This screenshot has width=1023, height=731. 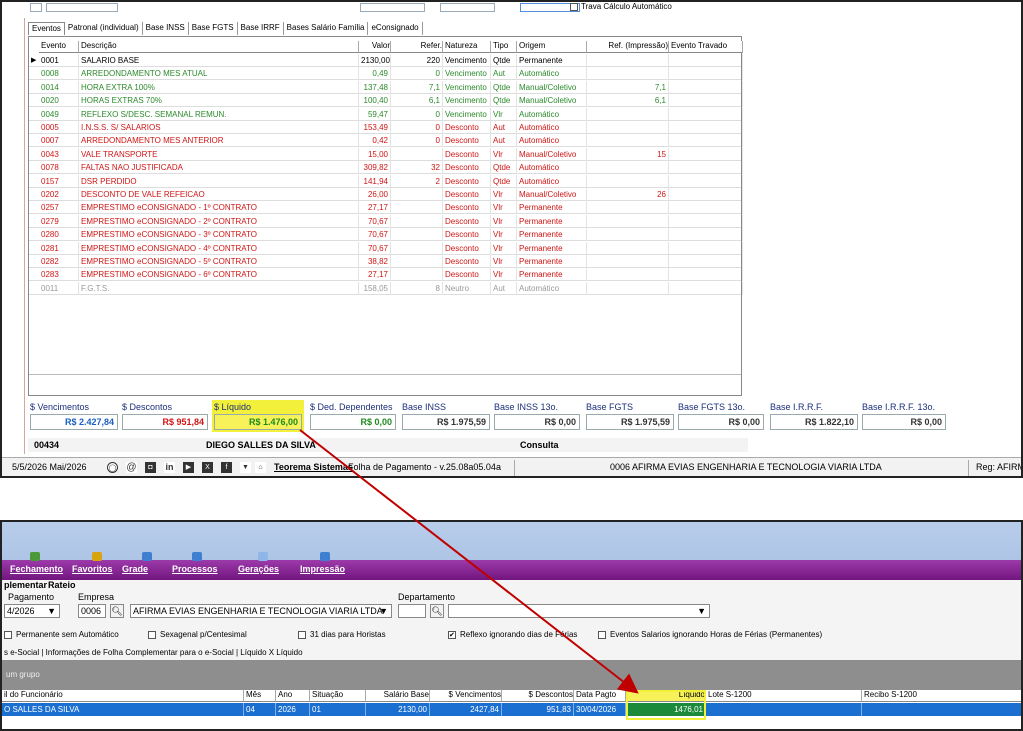 What do you see at coordinates (32, 611) in the screenshot?
I see `pagamento-select: 4/2026 ▼` at bounding box center [32, 611].